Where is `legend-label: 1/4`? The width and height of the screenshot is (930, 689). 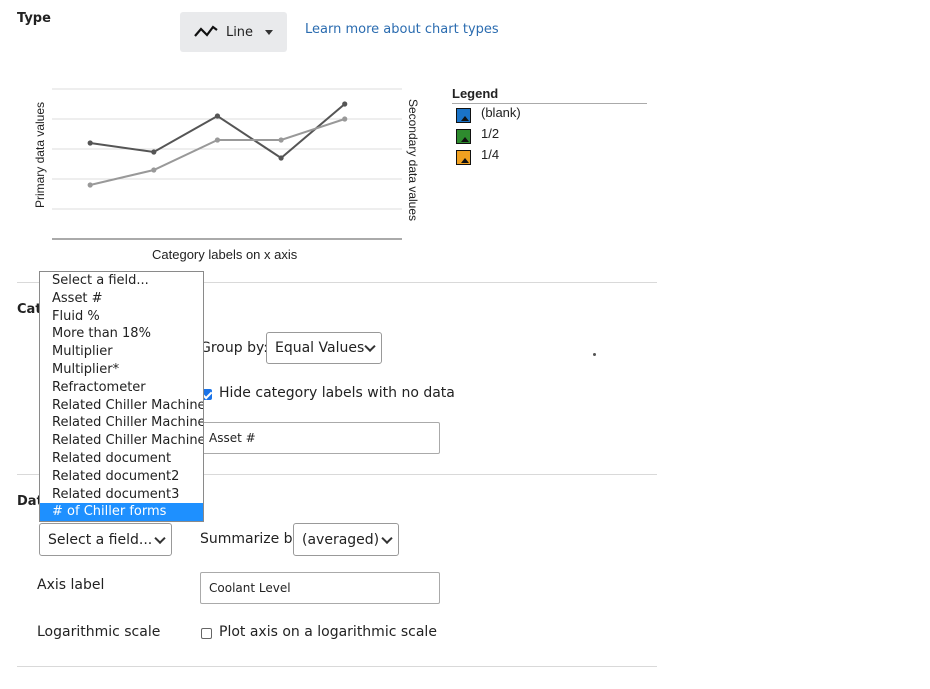
legend-label: 1/4 is located at coordinates (490, 154).